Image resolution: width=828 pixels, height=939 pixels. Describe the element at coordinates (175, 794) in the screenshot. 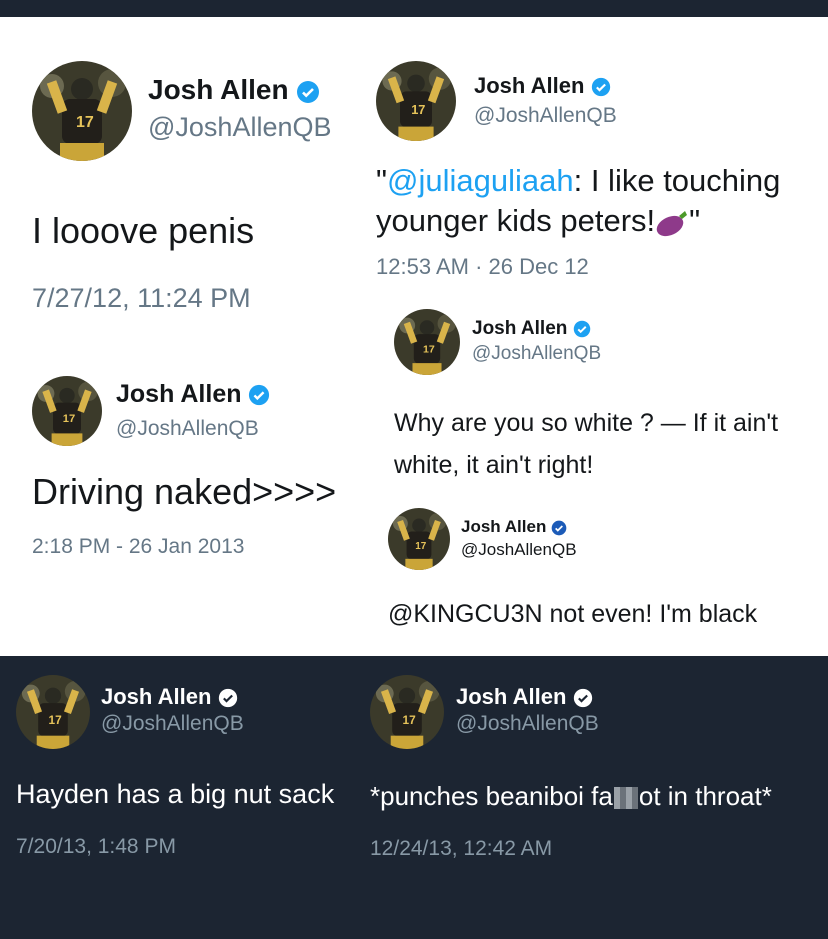

I see `tweet-text: Hayden has a big nut sack` at that location.